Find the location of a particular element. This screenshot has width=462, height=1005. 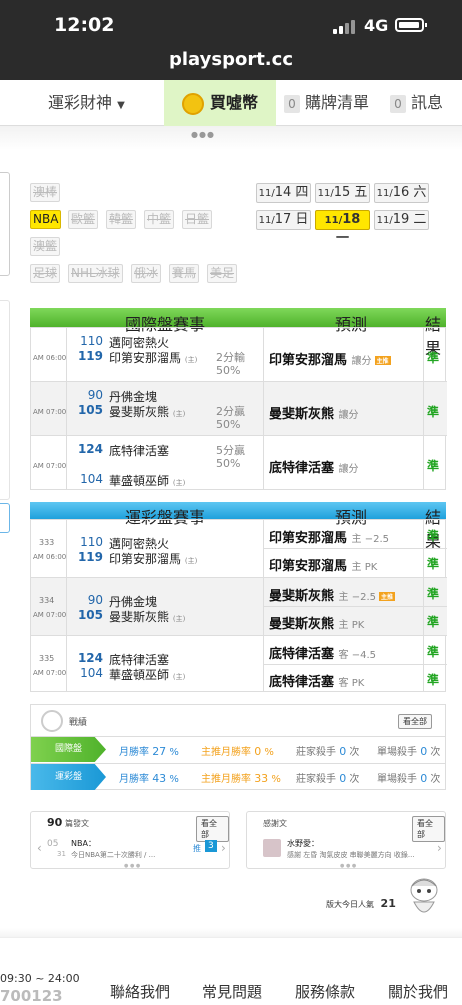

contact-link: 聯絡我們 is located at coordinates (140, 991).